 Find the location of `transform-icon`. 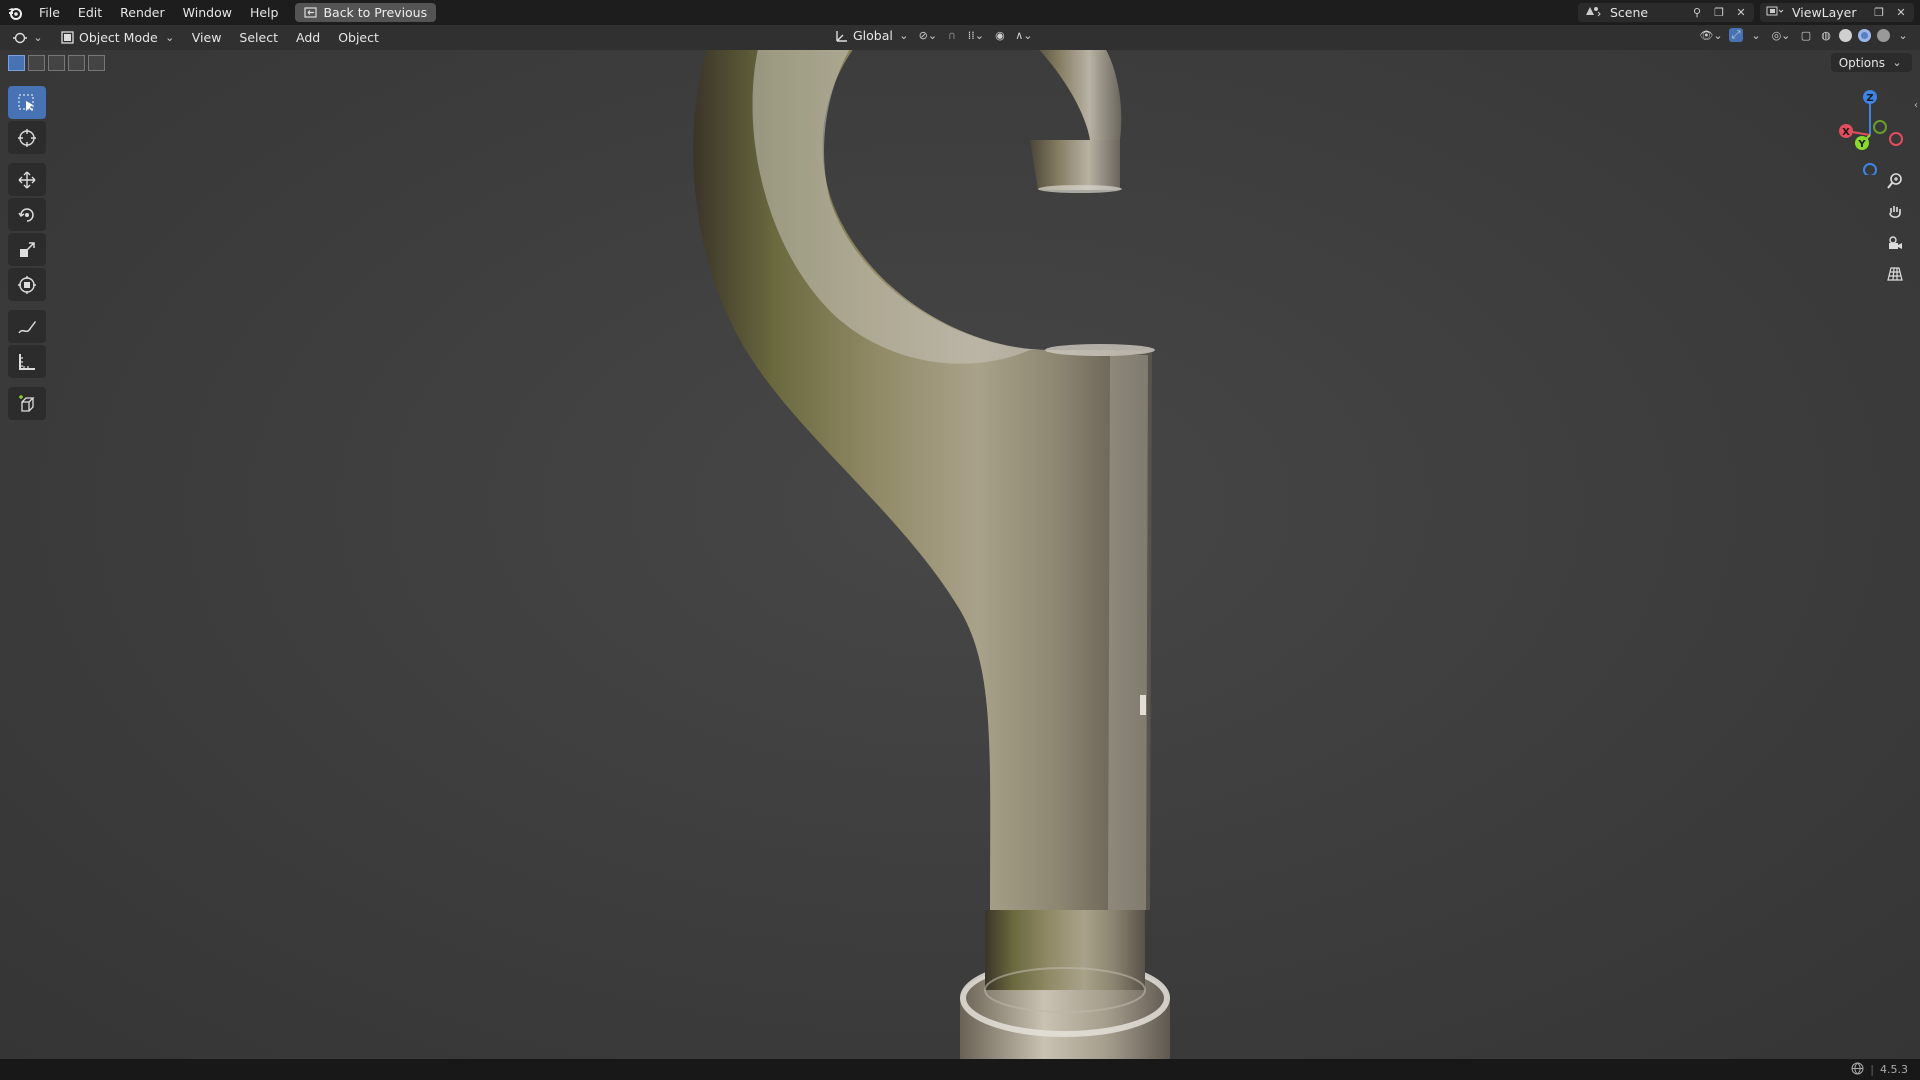

transform-icon is located at coordinates (27, 284).